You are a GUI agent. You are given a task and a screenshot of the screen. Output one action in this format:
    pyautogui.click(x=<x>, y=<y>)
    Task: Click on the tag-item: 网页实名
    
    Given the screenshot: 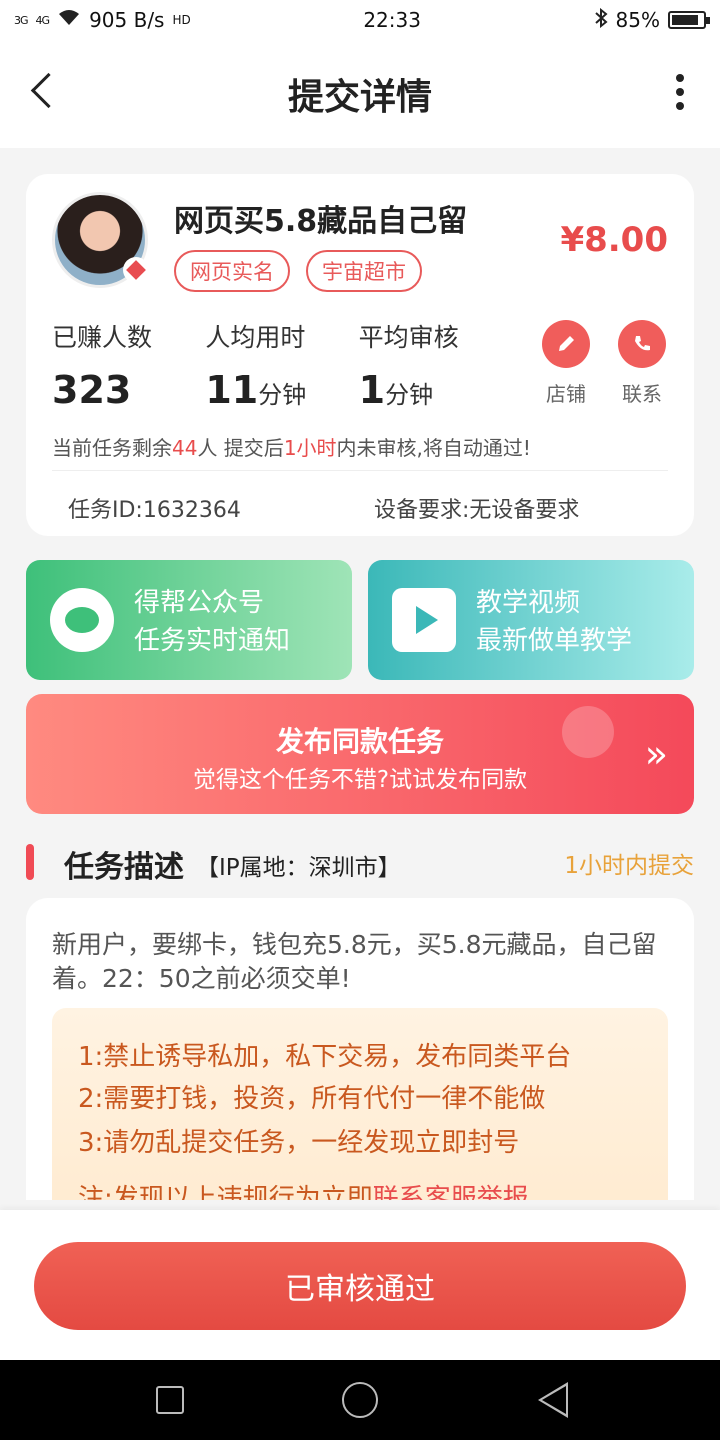 What is the action you would take?
    pyautogui.click(x=232, y=271)
    